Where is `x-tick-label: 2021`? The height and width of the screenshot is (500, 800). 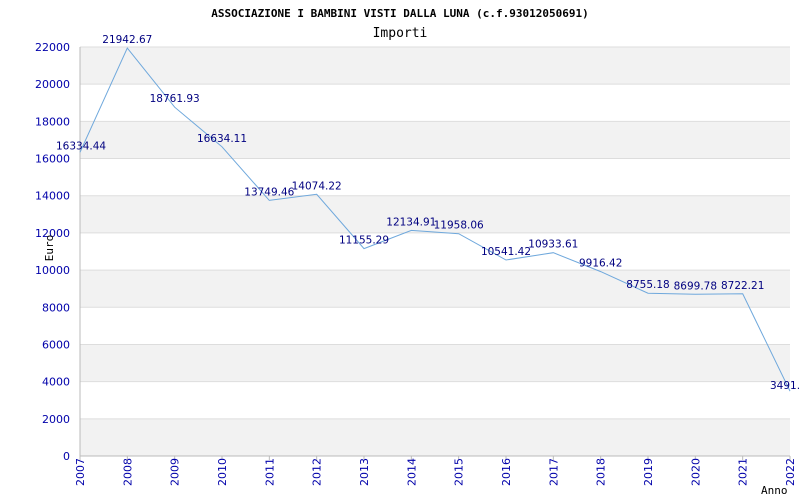 x-tick-label: 2021 is located at coordinates (743, 472).